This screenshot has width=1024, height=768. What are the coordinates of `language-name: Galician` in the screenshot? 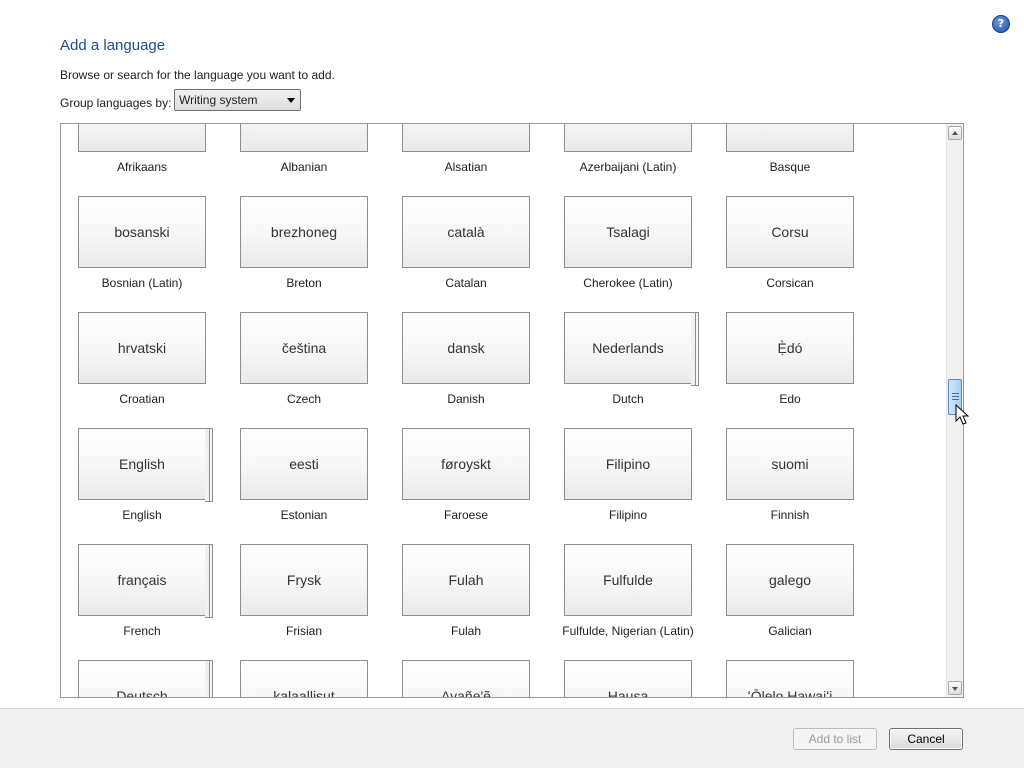 It's located at (790, 631).